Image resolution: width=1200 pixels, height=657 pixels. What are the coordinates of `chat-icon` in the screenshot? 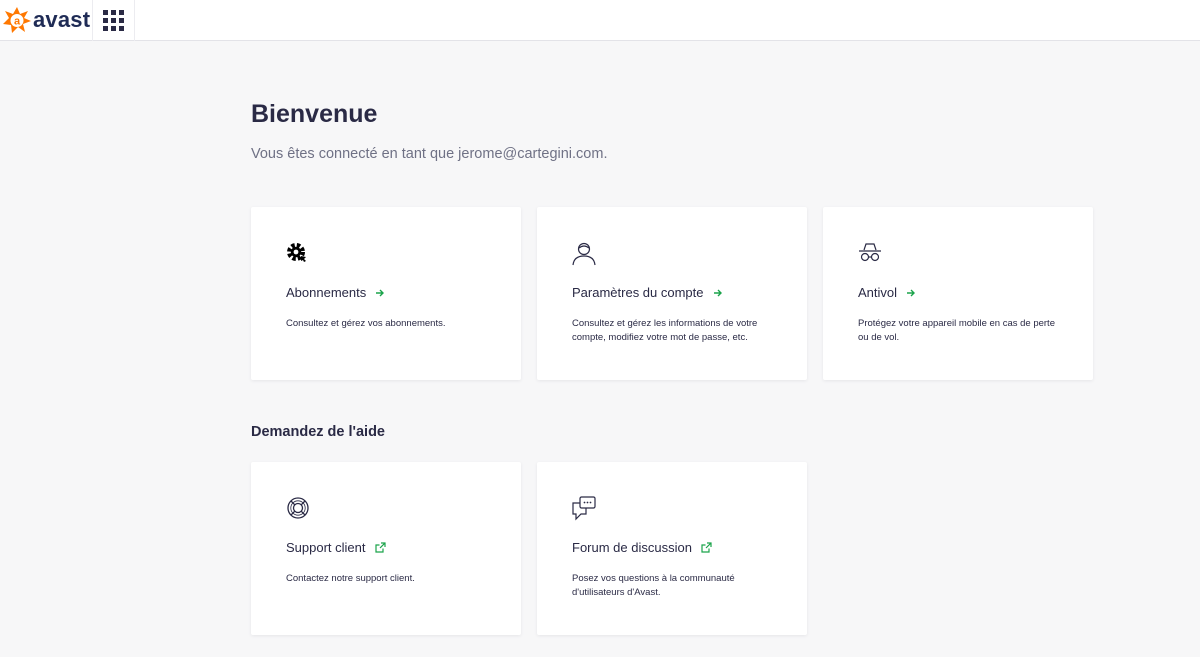 It's located at (584, 508).